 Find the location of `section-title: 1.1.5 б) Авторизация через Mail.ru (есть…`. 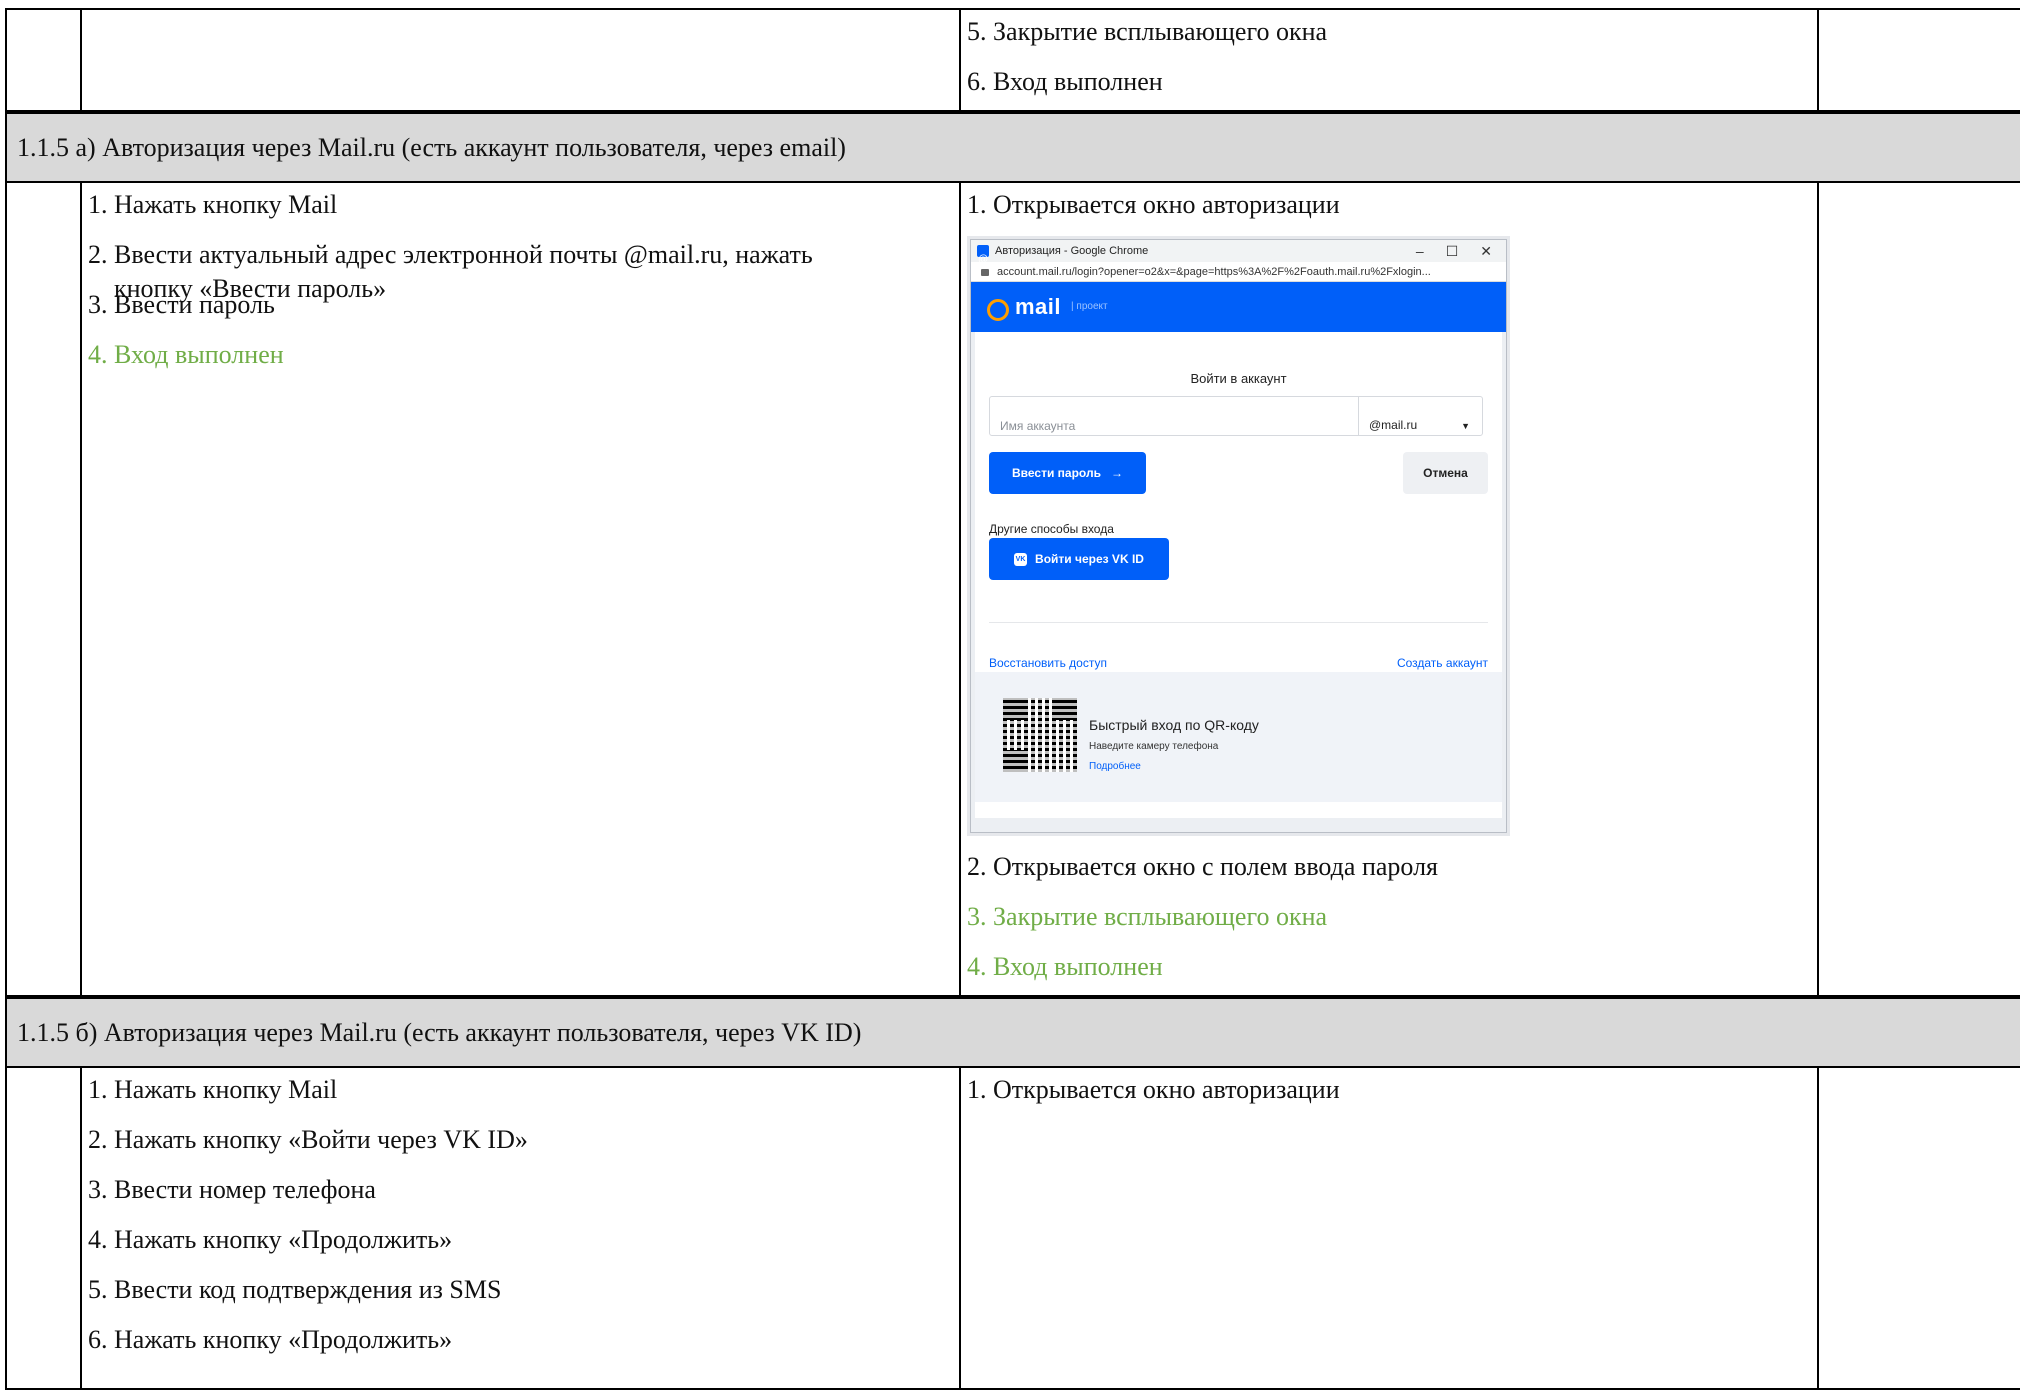

section-title: 1.1.5 б) Авторизация через Mail.ru (есть… is located at coordinates (1012, 1031).